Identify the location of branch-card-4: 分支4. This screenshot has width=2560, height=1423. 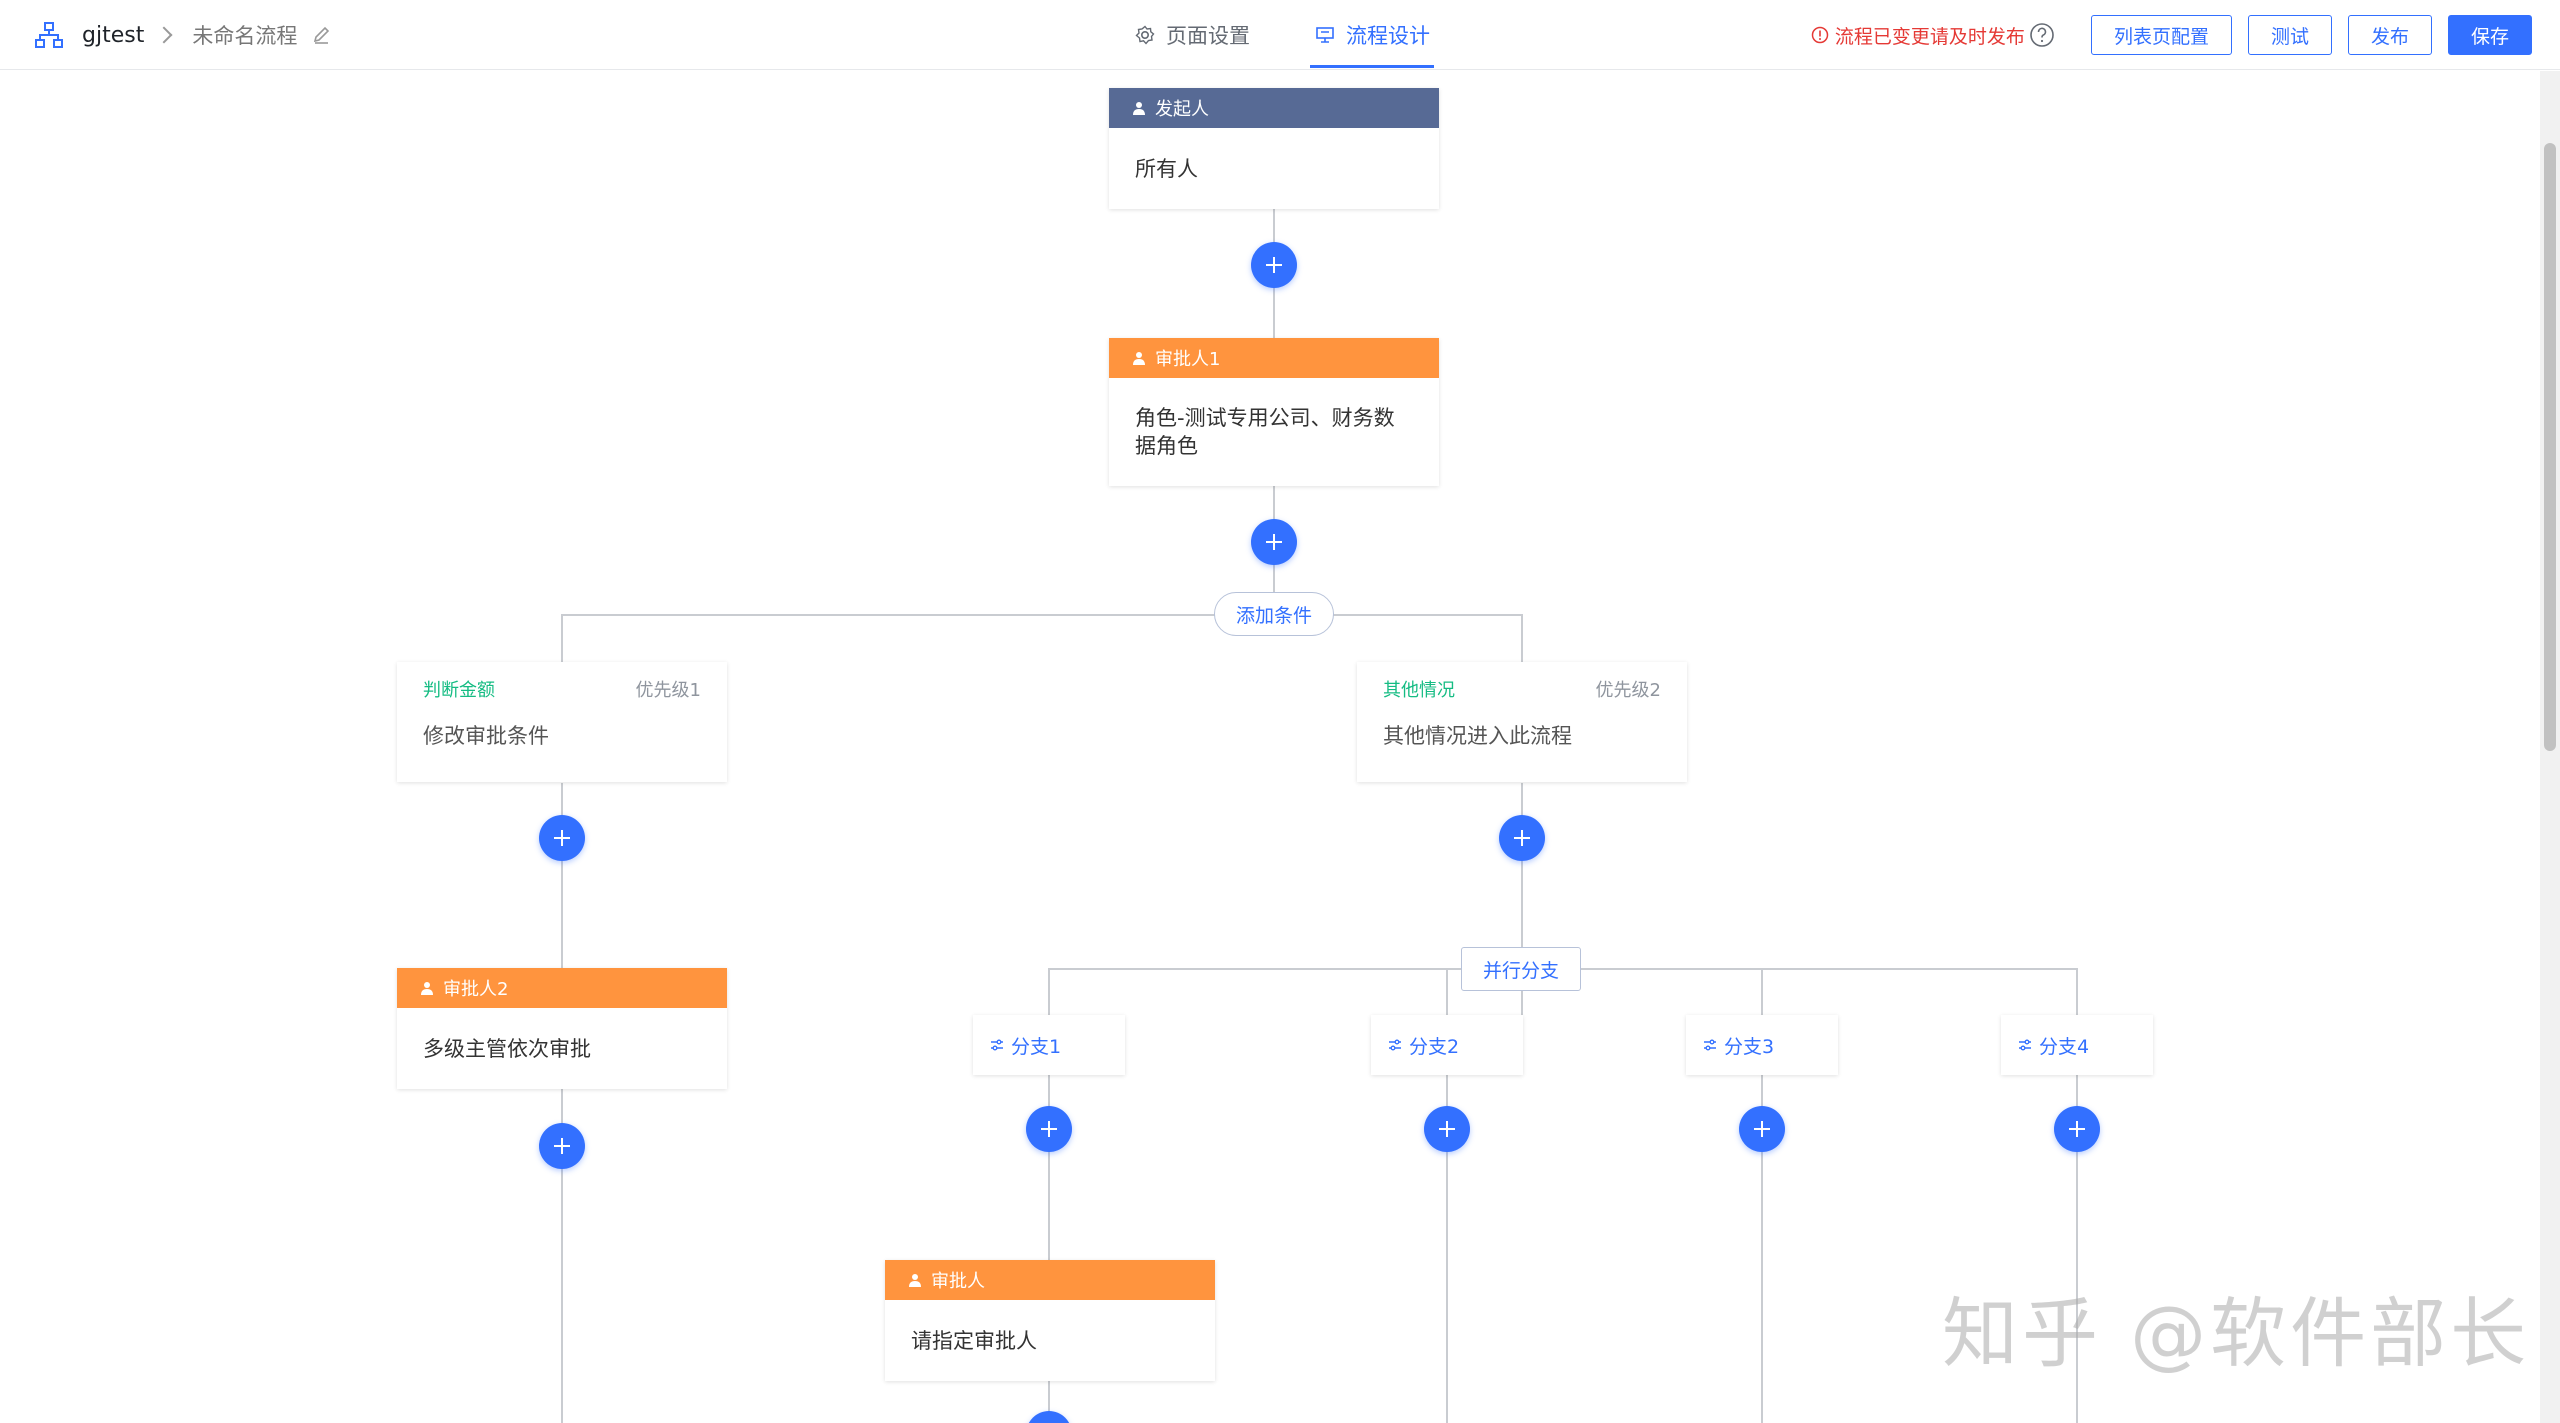
(2077, 1045).